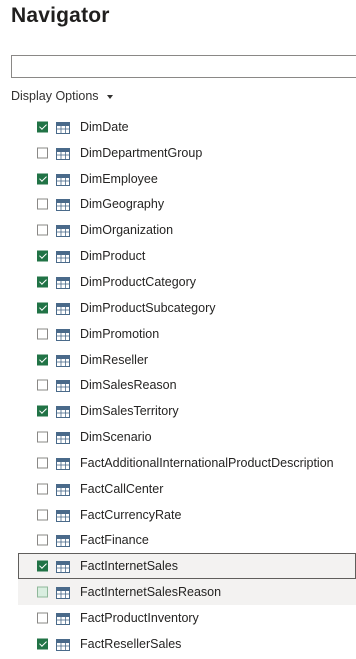  What do you see at coordinates (116, 437) in the screenshot?
I see `list-item-label: DimScenario` at bounding box center [116, 437].